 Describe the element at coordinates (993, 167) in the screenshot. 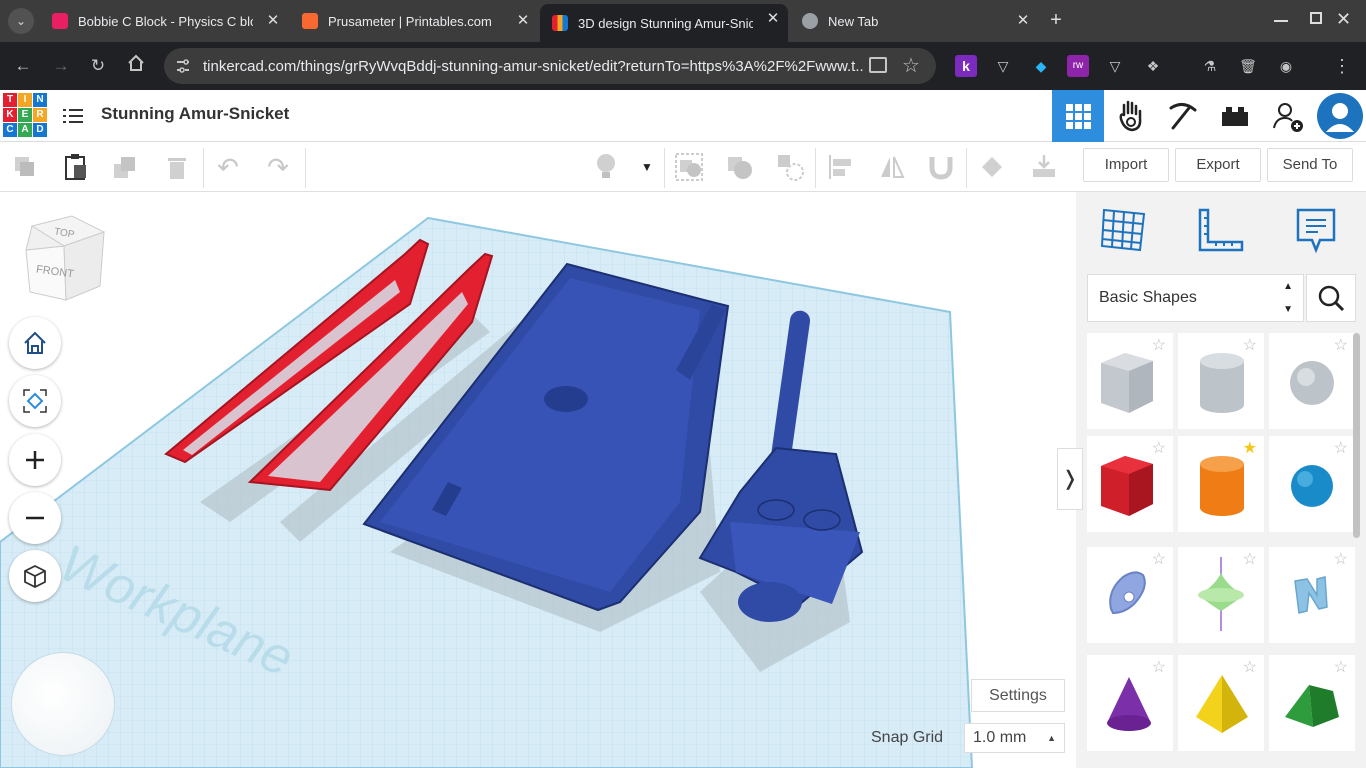

I see `paint-bucket-icon` at that location.